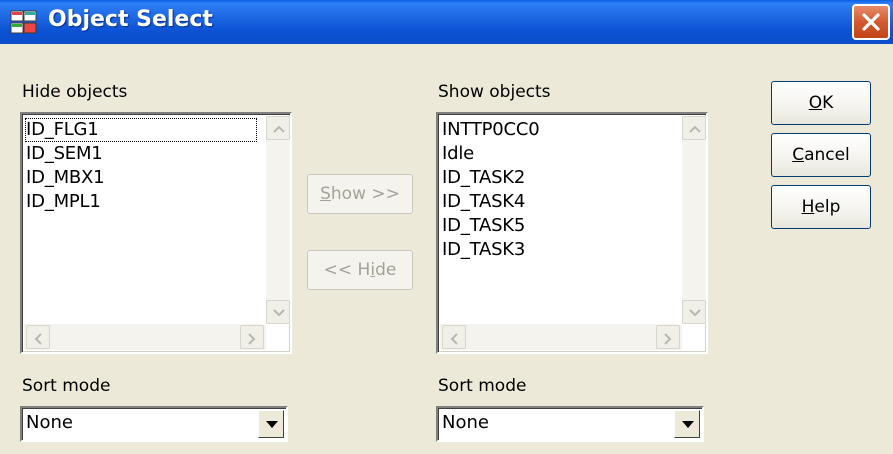 The height and width of the screenshot is (454, 893). I want to click on show-objects-label: Show objects, so click(494, 92).